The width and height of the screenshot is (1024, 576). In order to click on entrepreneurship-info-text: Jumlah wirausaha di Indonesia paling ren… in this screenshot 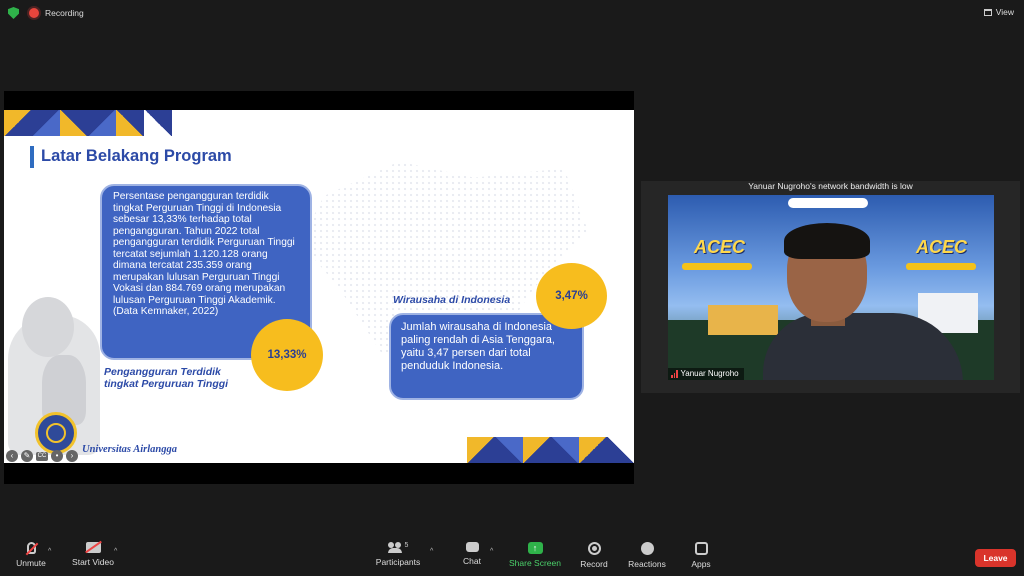, I will do `click(478, 346)`.